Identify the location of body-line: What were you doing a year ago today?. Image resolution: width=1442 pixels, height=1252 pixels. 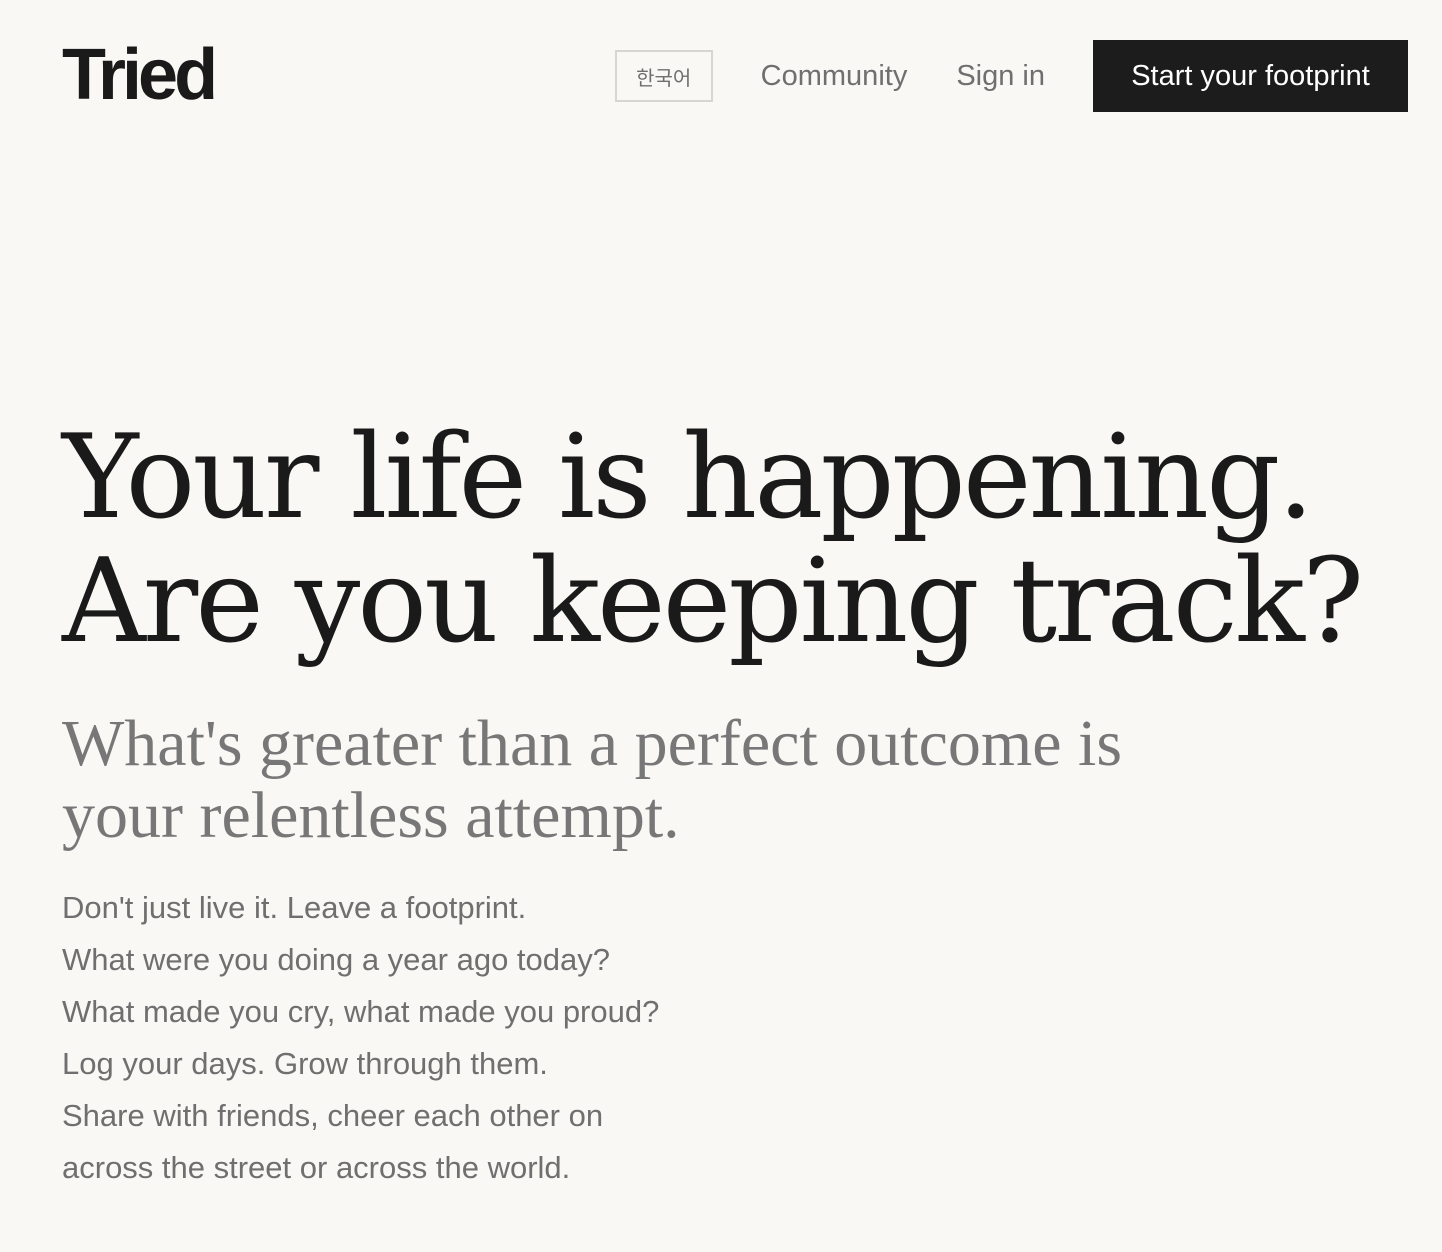
(336, 959).